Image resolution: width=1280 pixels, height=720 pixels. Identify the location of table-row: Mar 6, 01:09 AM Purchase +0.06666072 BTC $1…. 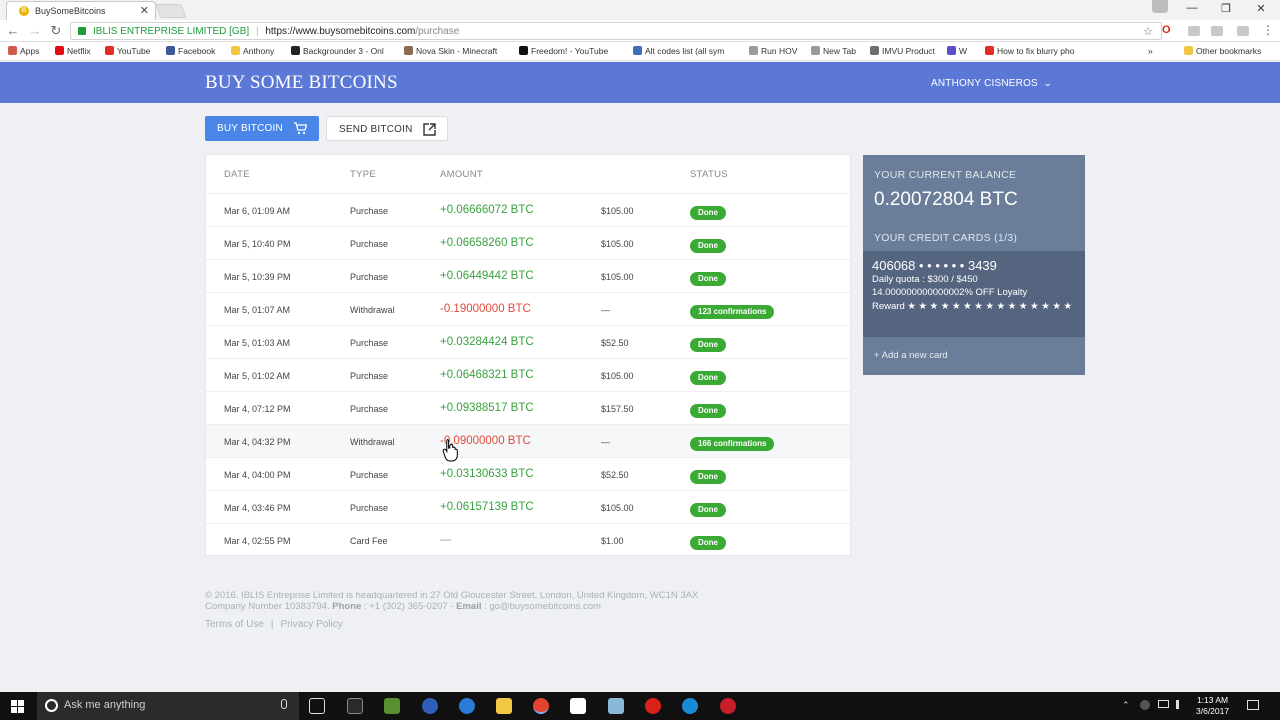
(528, 210).